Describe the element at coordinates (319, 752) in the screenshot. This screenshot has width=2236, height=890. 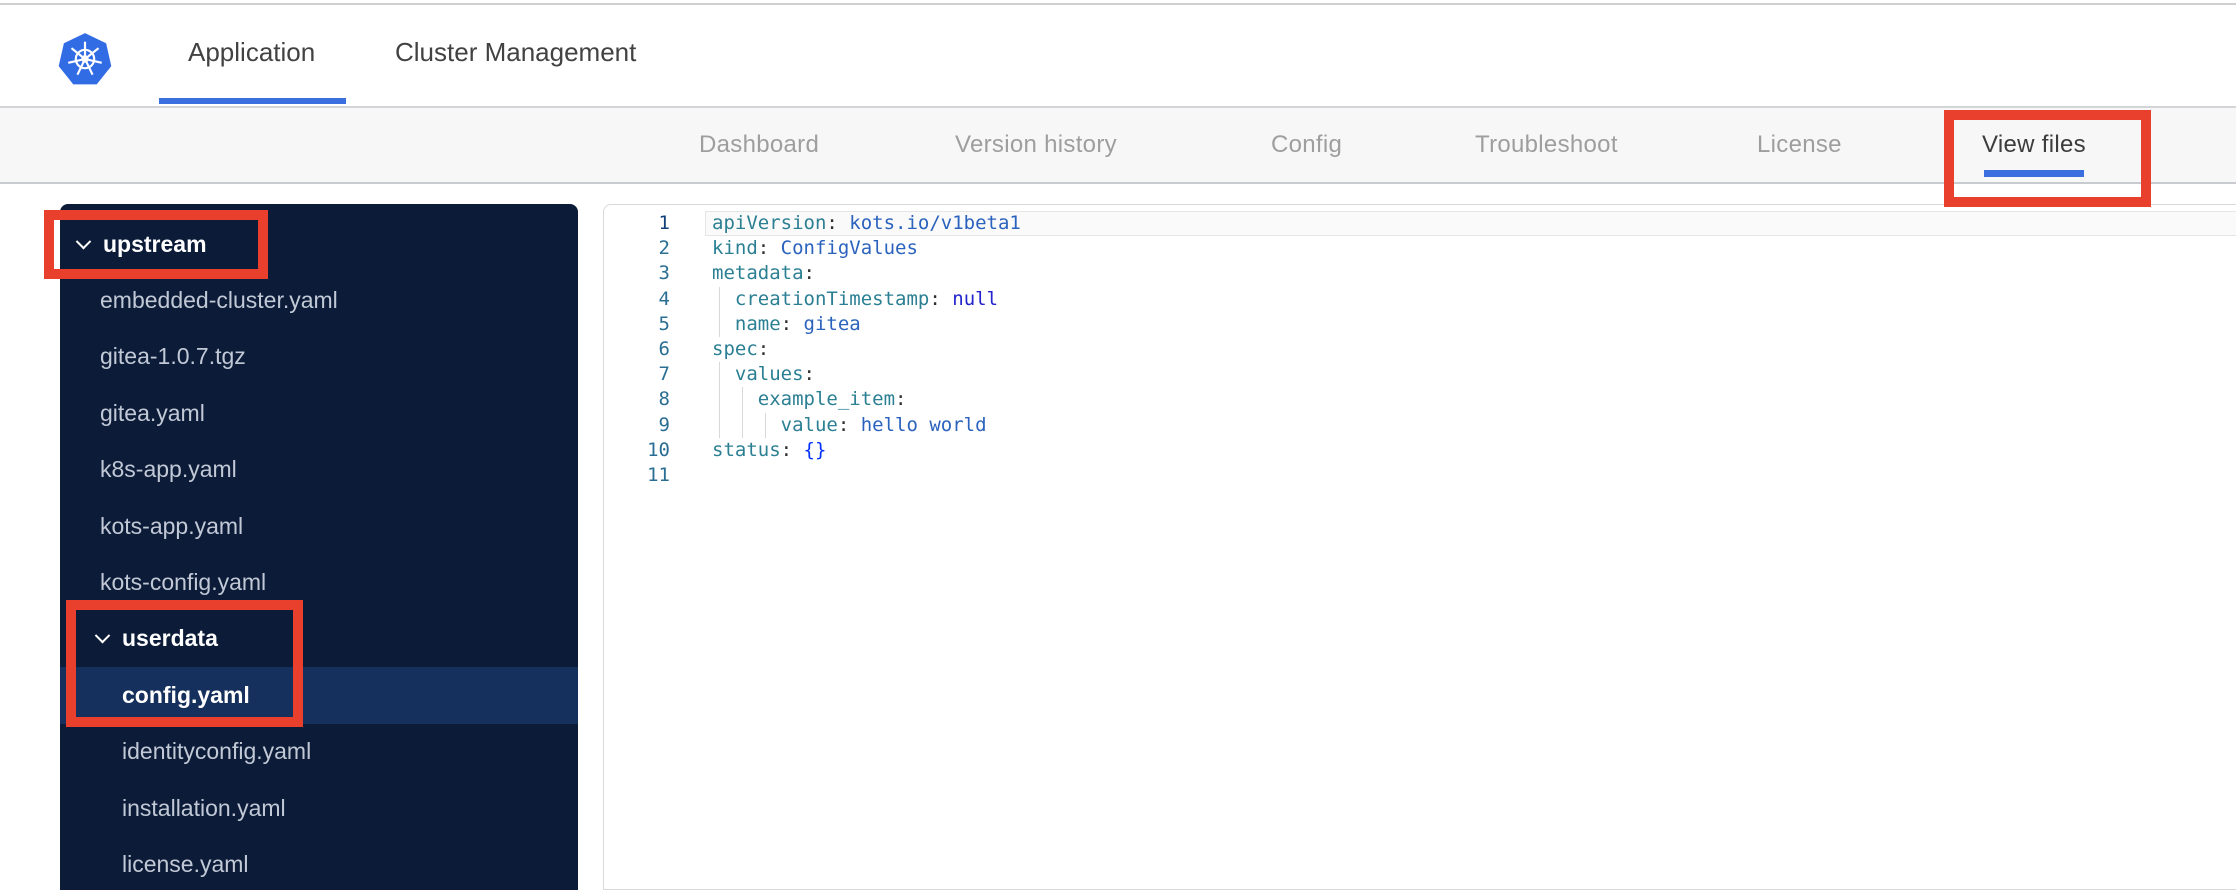
I see `tree-file-identityconfig.yaml: identityconfig.yaml` at that location.